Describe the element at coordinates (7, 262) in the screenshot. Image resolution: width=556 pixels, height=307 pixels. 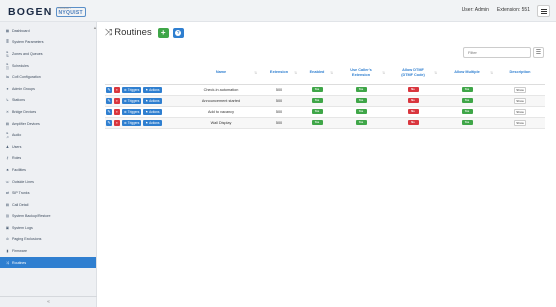
I see `sidebar-item-icon: ⤨` at that location.